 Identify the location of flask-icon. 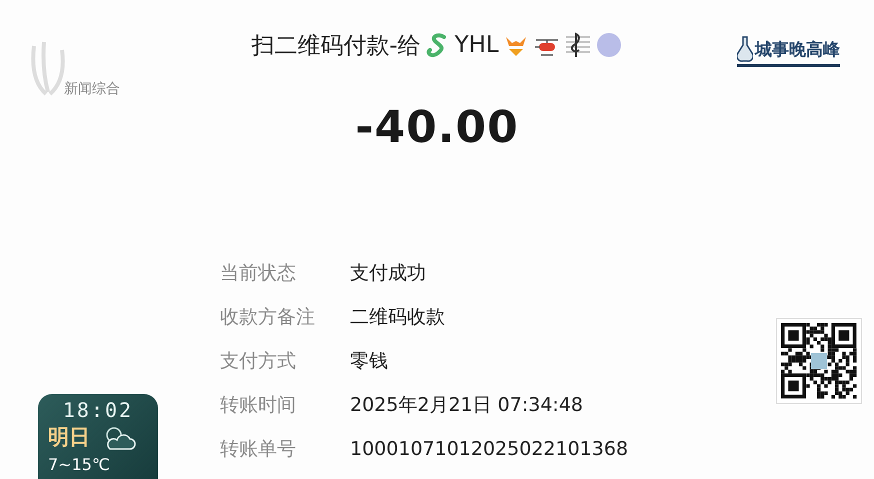
(745, 49).